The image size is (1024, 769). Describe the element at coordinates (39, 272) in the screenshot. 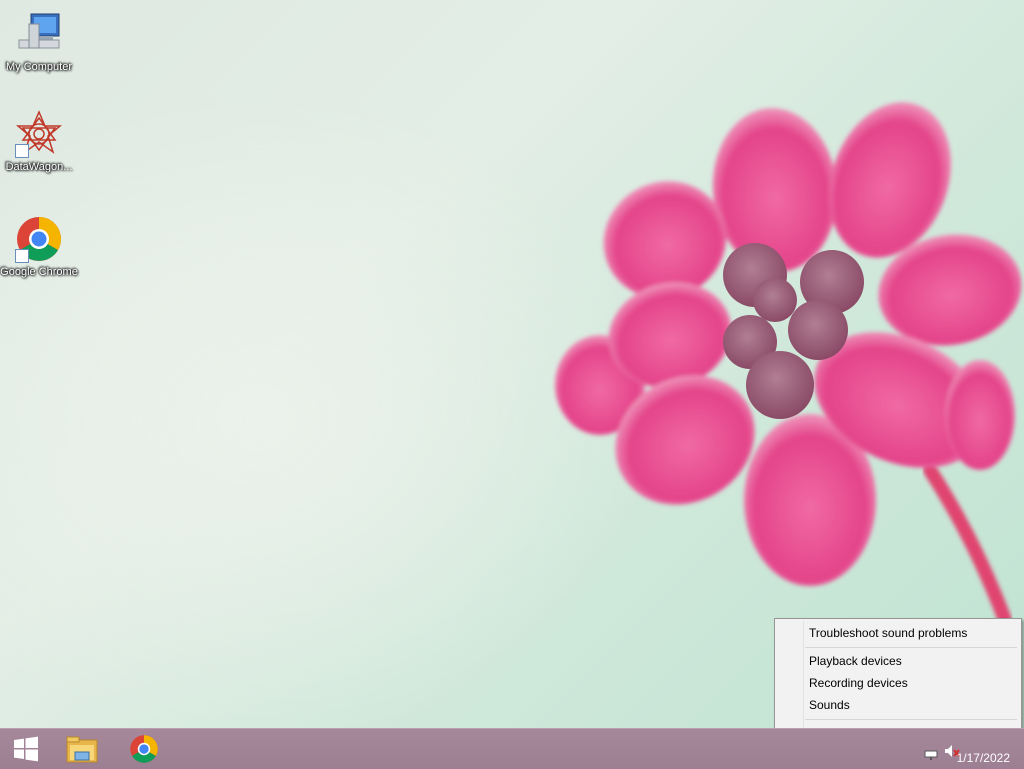

I see `desktop-icon-label: Google Chrome` at that location.